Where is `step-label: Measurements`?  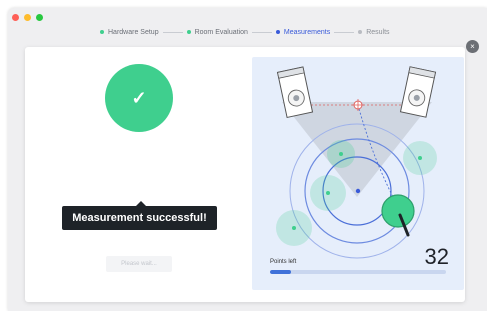 step-label: Measurements is located at coordinates (307, 32).